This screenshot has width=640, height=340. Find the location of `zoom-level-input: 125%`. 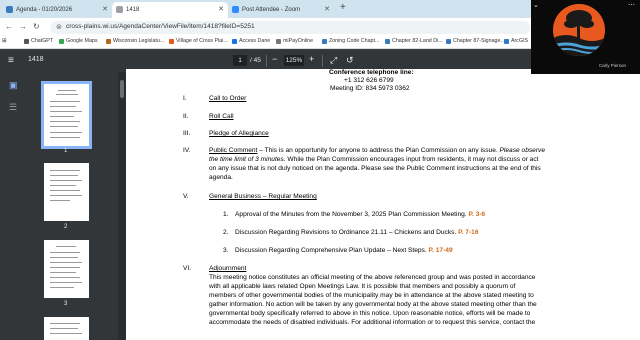

zoom-level-input: 125% is located at coordinates (294, 60).